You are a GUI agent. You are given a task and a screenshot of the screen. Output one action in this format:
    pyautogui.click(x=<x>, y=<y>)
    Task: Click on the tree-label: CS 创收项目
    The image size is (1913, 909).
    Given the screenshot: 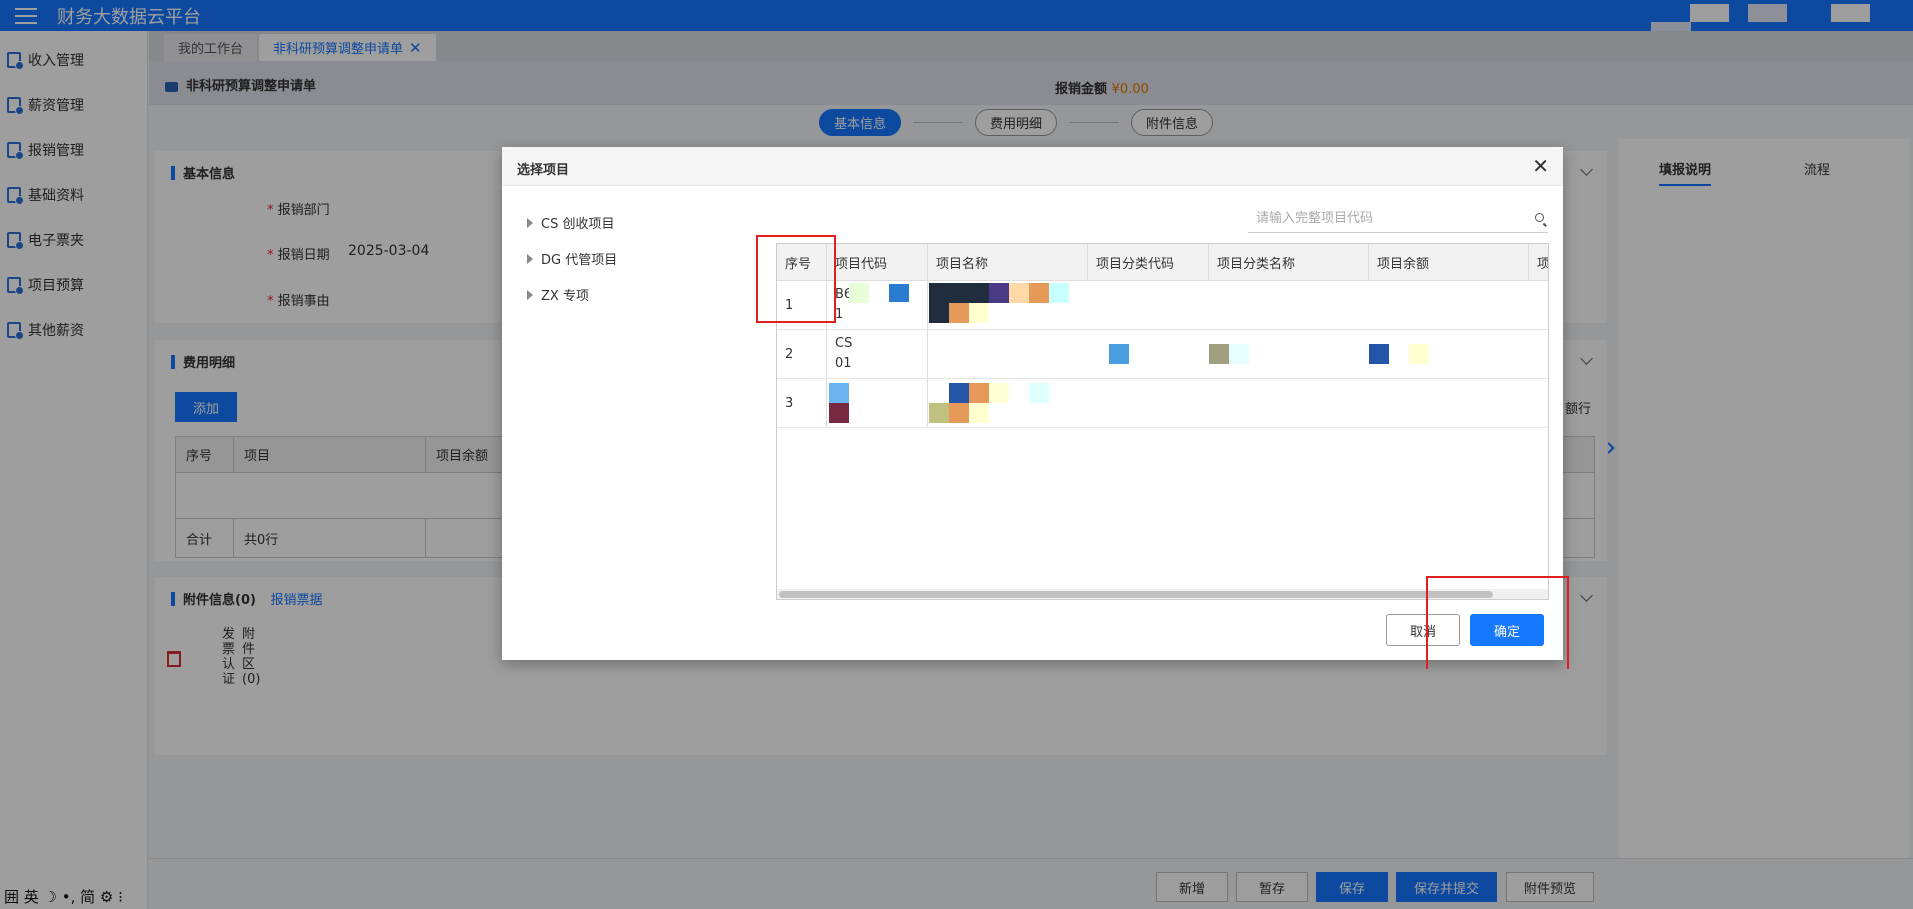 What is the action you would take?
    pyautogui.click(x=578, y=224)
    